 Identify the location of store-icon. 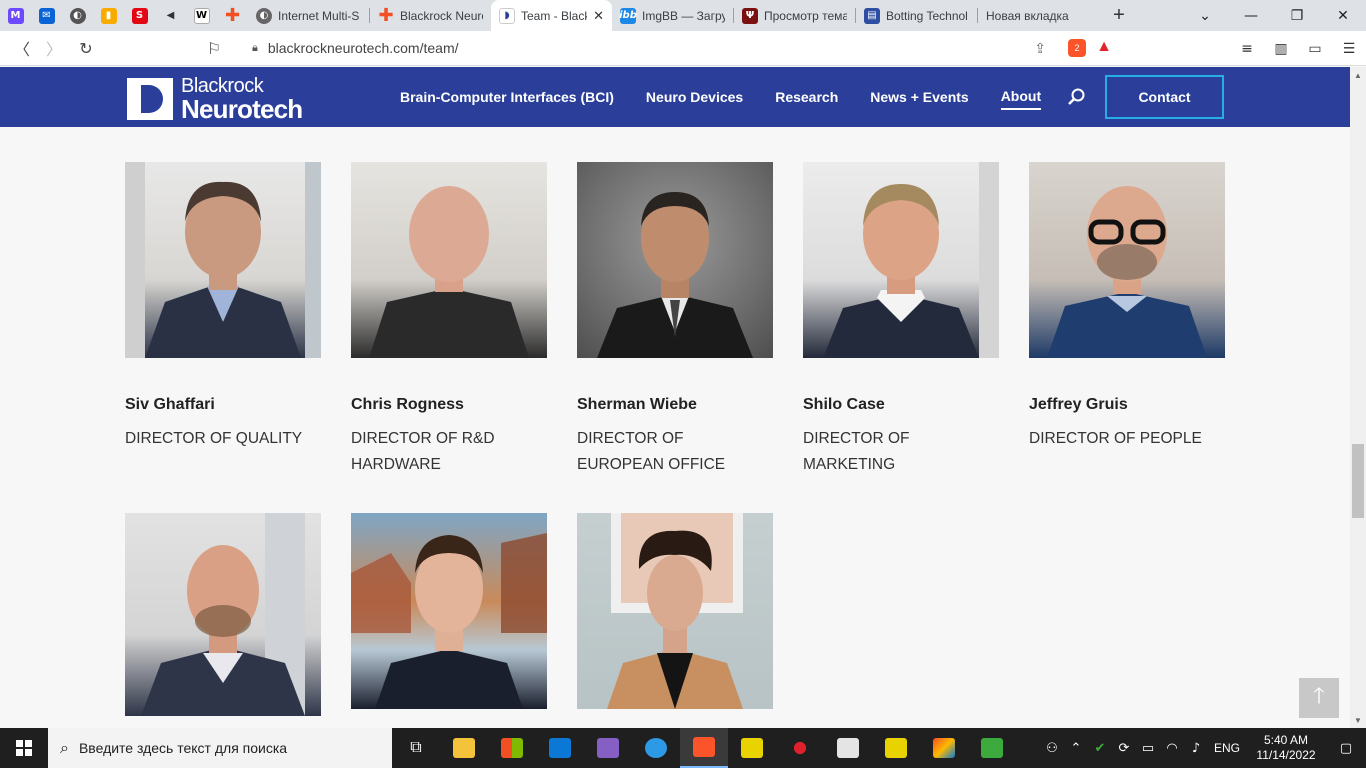
(512, 748).